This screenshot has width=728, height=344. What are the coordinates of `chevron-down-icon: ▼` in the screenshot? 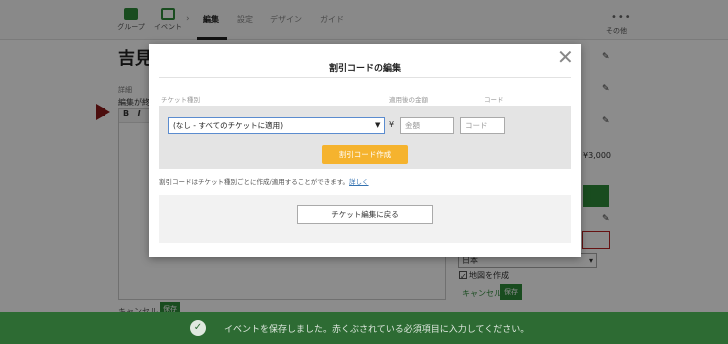 It's located at (377, 125).